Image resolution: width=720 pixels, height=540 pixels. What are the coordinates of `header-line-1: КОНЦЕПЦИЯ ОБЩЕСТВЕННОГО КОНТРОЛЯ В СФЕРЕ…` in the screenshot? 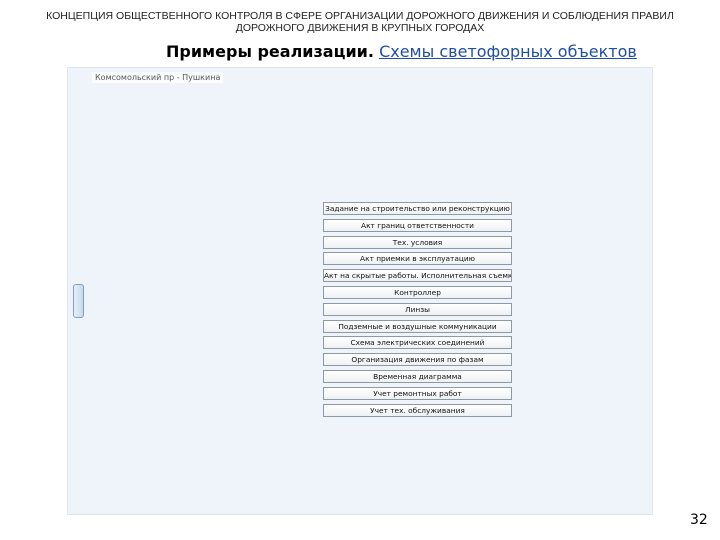 It's located at (360, 16).